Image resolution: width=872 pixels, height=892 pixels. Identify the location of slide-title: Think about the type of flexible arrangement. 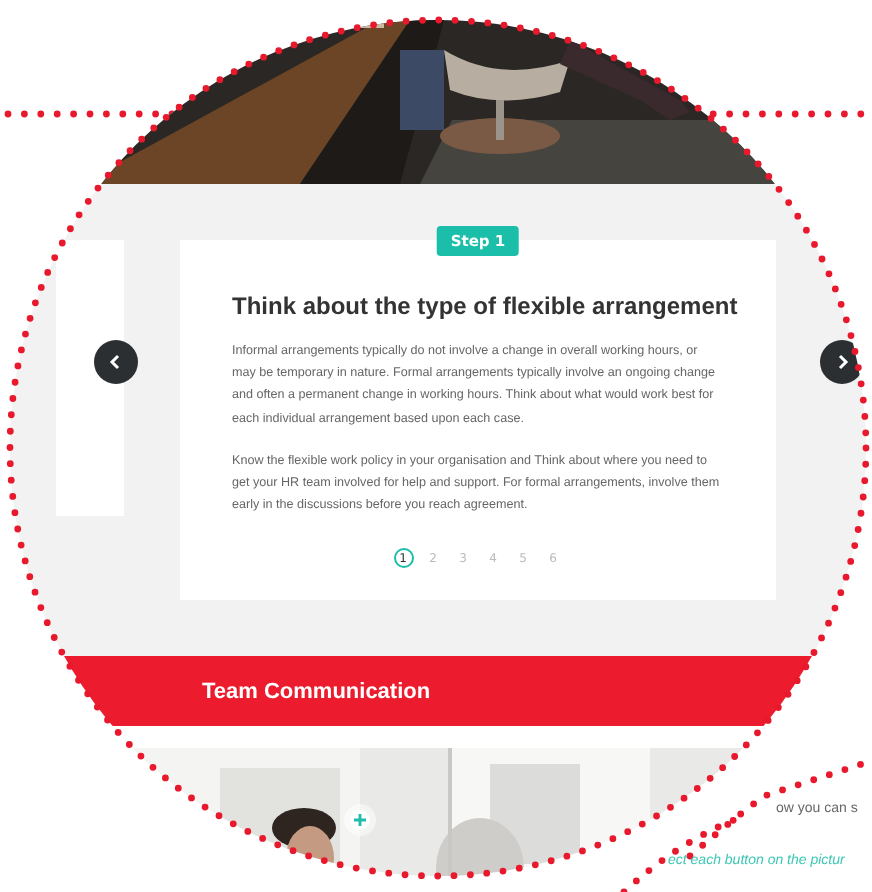
(485, 306).